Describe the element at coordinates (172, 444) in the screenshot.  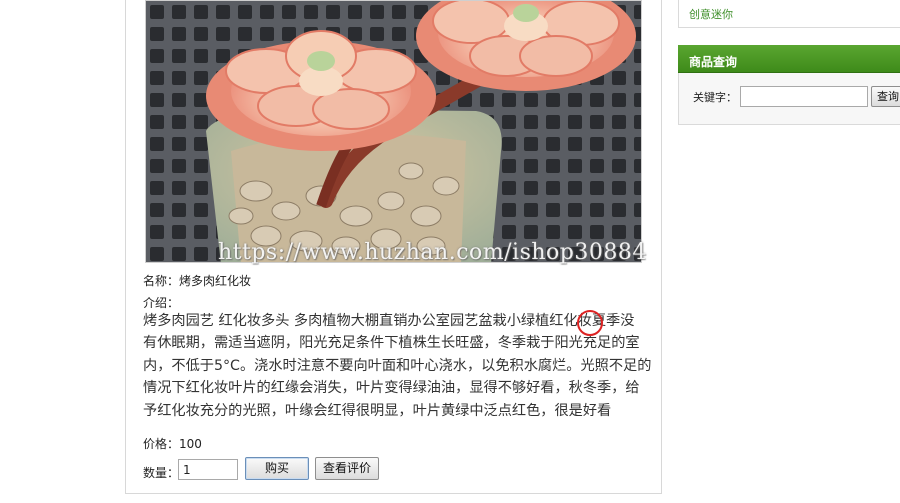
I see `product-price: 价格：100` at that location.